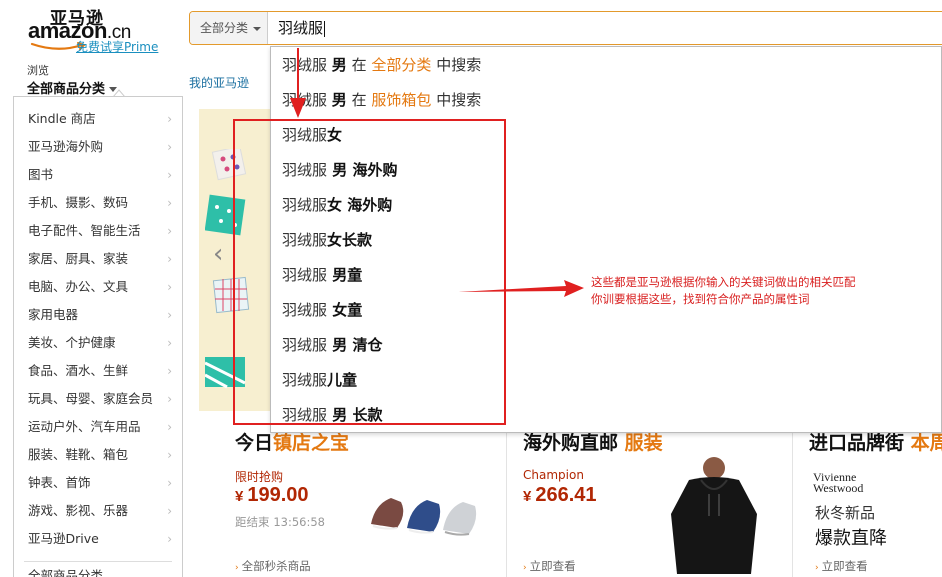 The image size is (942, 577). Describe the element at coordinates (224, 28) in the screenshot. I see `search-category-label: 全部分类` at that location.